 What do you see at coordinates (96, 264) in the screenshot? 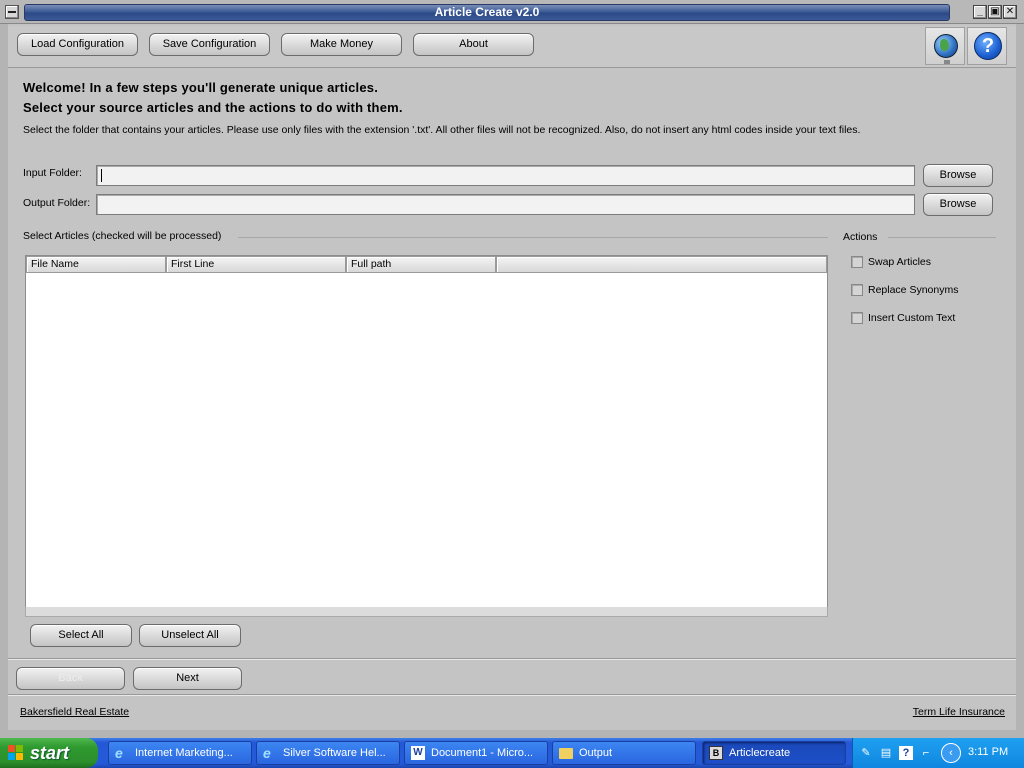
I see `column-header-file-name: File Name` at bounding box center [96, 264].